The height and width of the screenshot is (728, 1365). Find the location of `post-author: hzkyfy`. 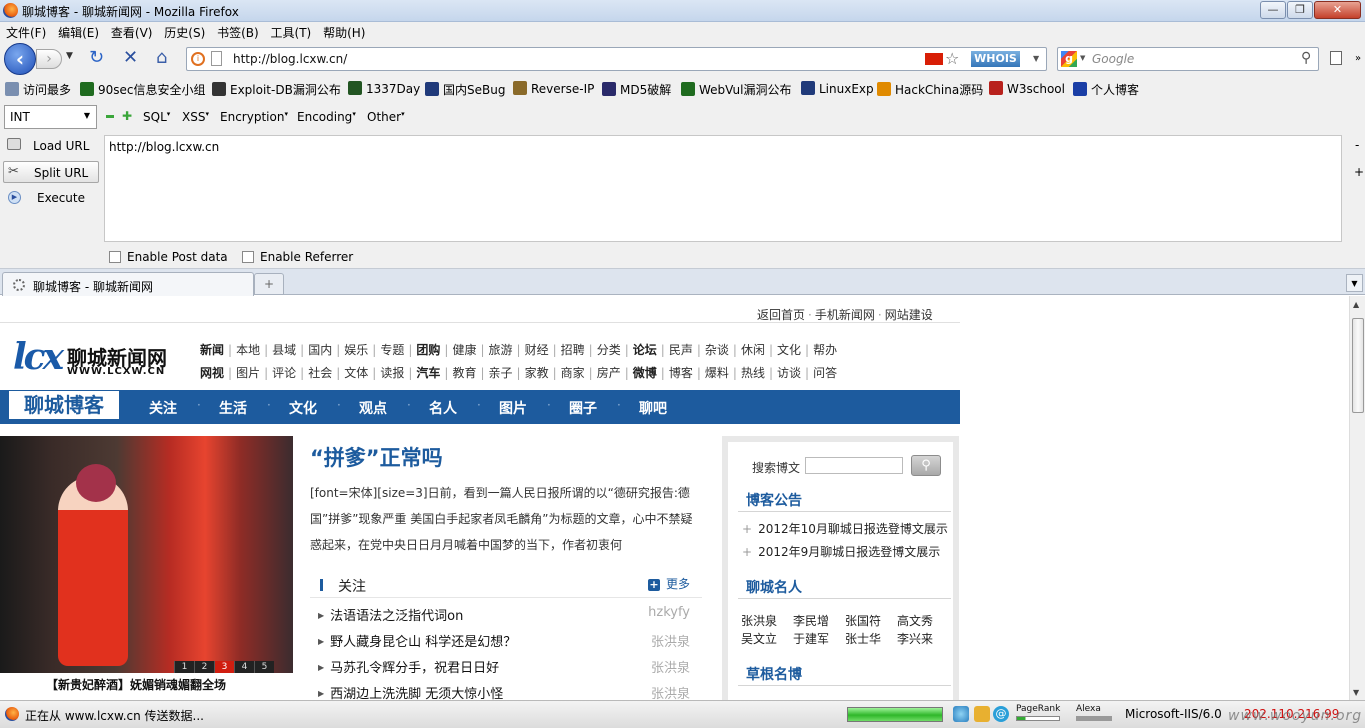

post-author: hzkyfy is located at coordinates (669, 612).